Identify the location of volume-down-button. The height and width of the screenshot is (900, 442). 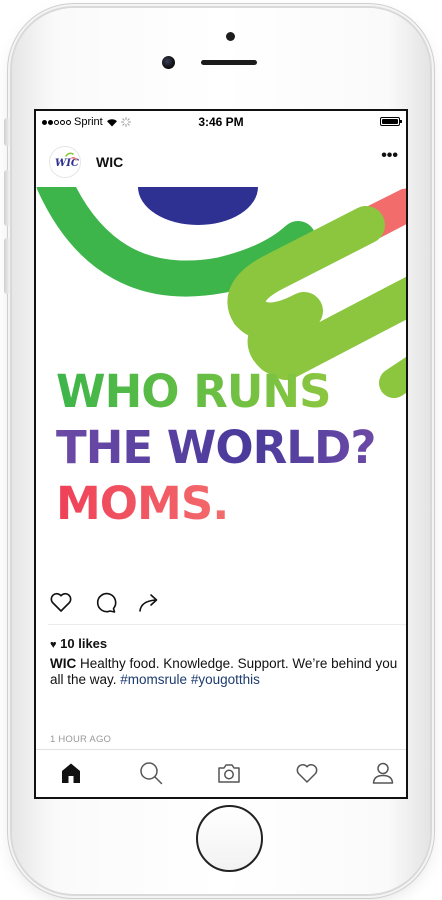
(7, 266).